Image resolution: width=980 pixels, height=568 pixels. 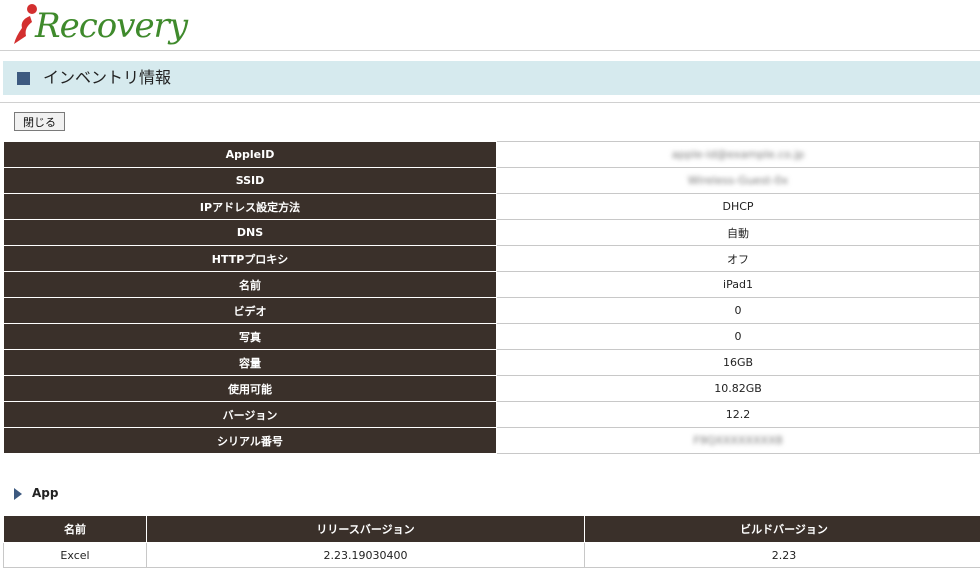 I want to click on table-row: 写真 0, so click(x=492, y=337).